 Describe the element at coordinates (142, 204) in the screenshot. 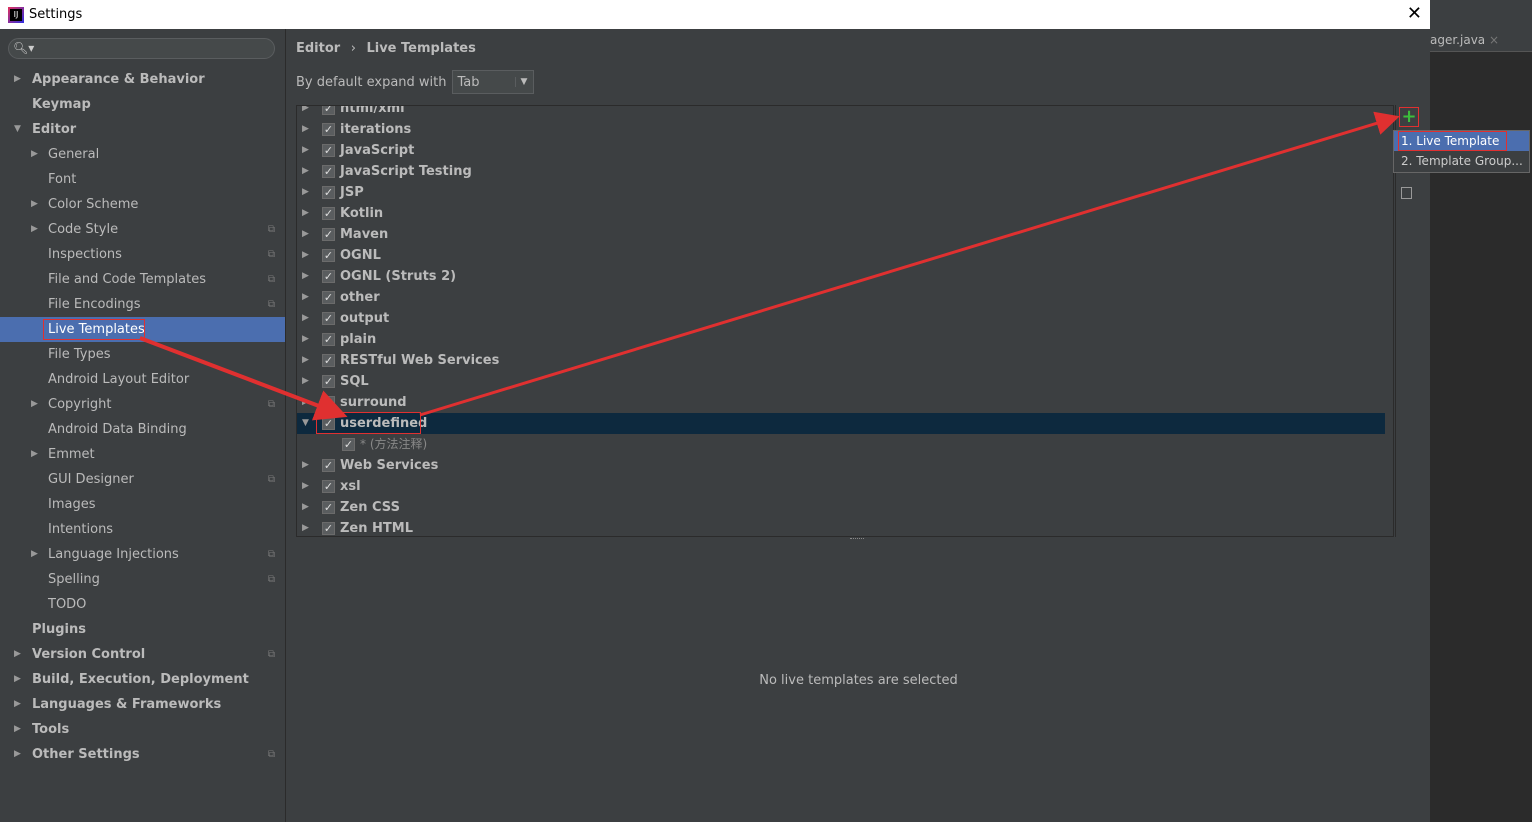

I see `sidebar-item: ▶ Color Scheme` at that location.